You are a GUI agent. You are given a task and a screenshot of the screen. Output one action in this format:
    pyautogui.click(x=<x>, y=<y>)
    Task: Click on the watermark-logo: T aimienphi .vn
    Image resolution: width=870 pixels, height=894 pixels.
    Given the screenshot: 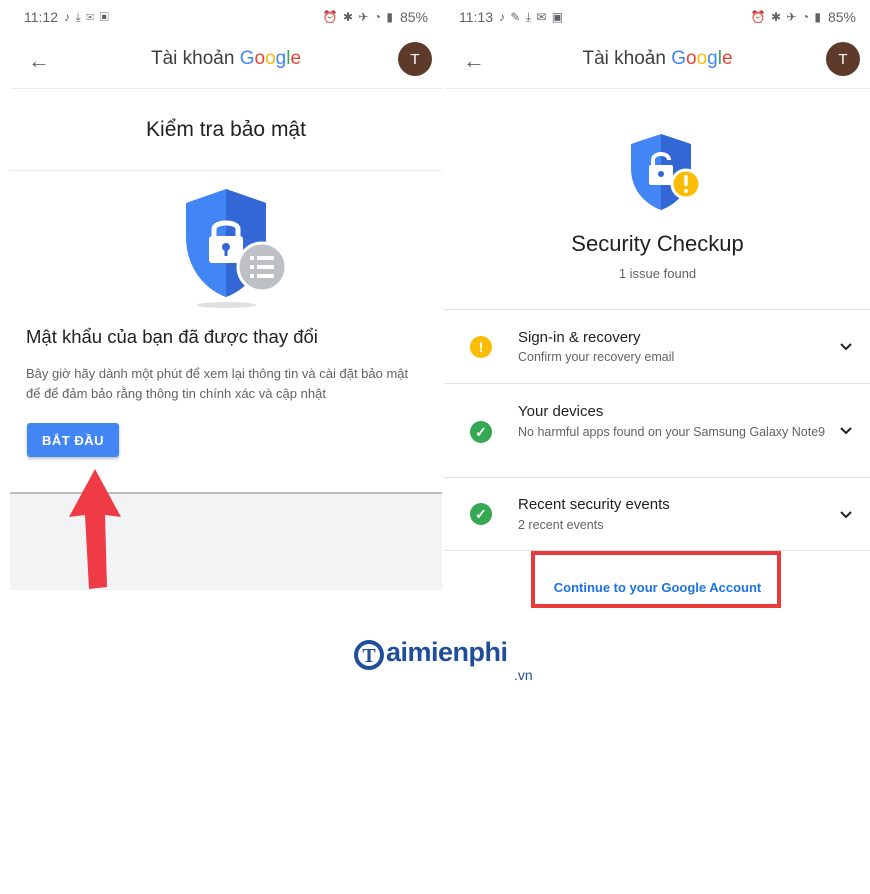 What is the action you would take?
    pyautogui.click(x=452, y=663)
    